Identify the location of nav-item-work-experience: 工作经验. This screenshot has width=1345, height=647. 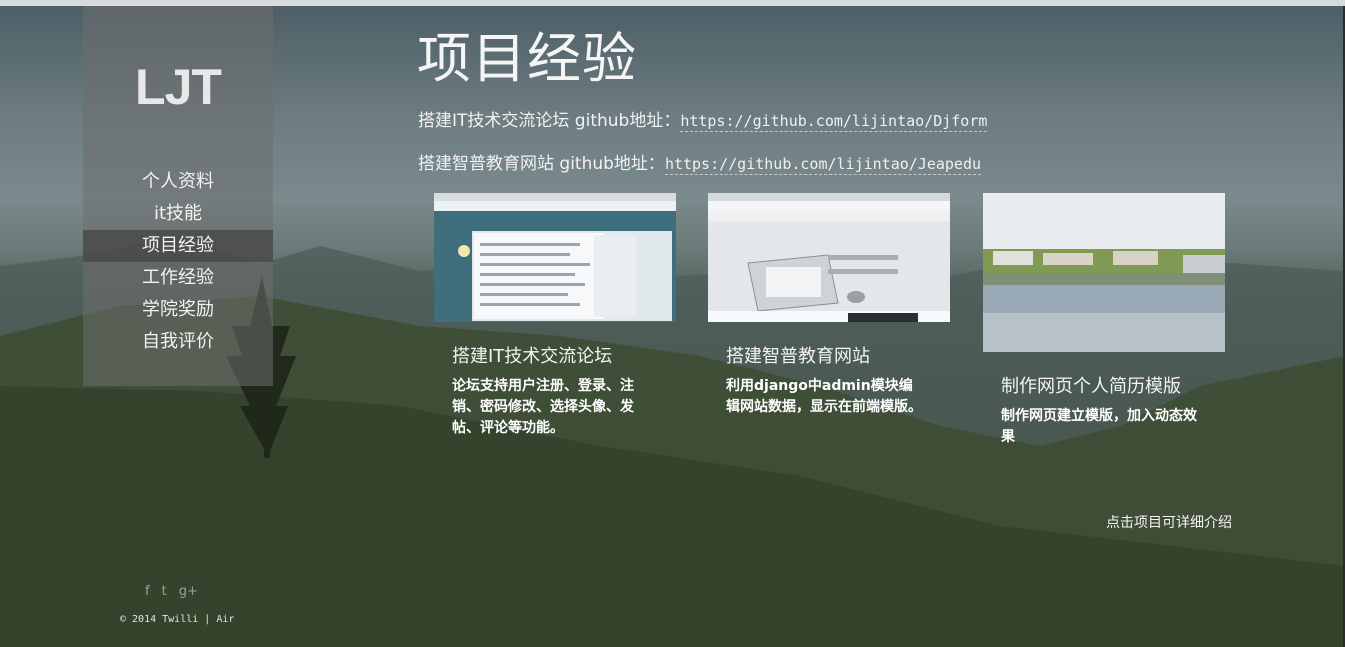
(178, 278).